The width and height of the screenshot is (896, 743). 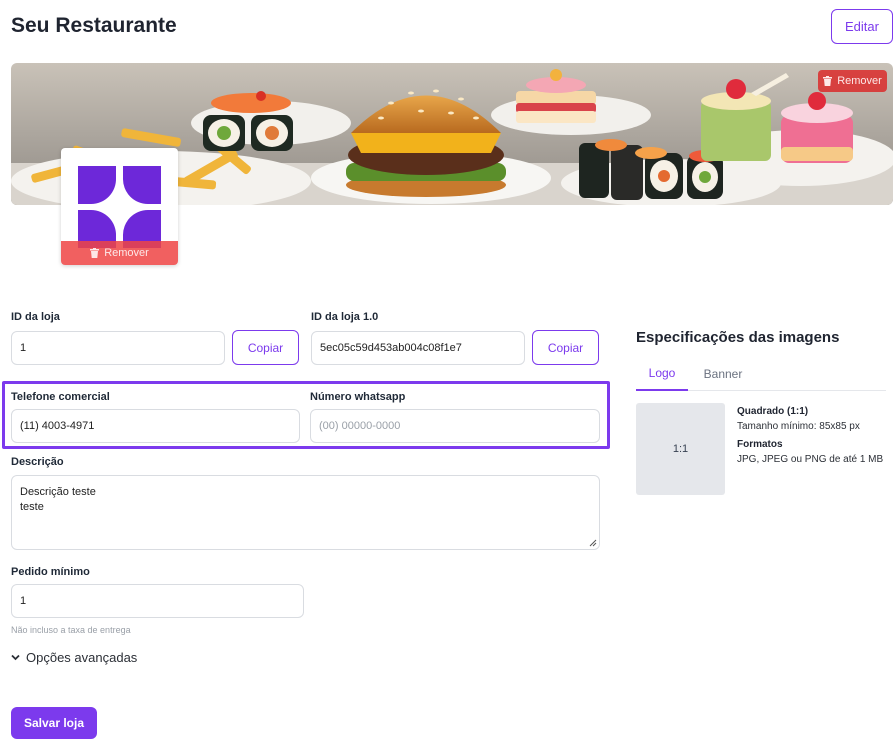 What do you see at coordinates (455, 426) in the screenshot?
I see `whatsapp-input: (00) 00000-0000` at bounding box center [455, 426].